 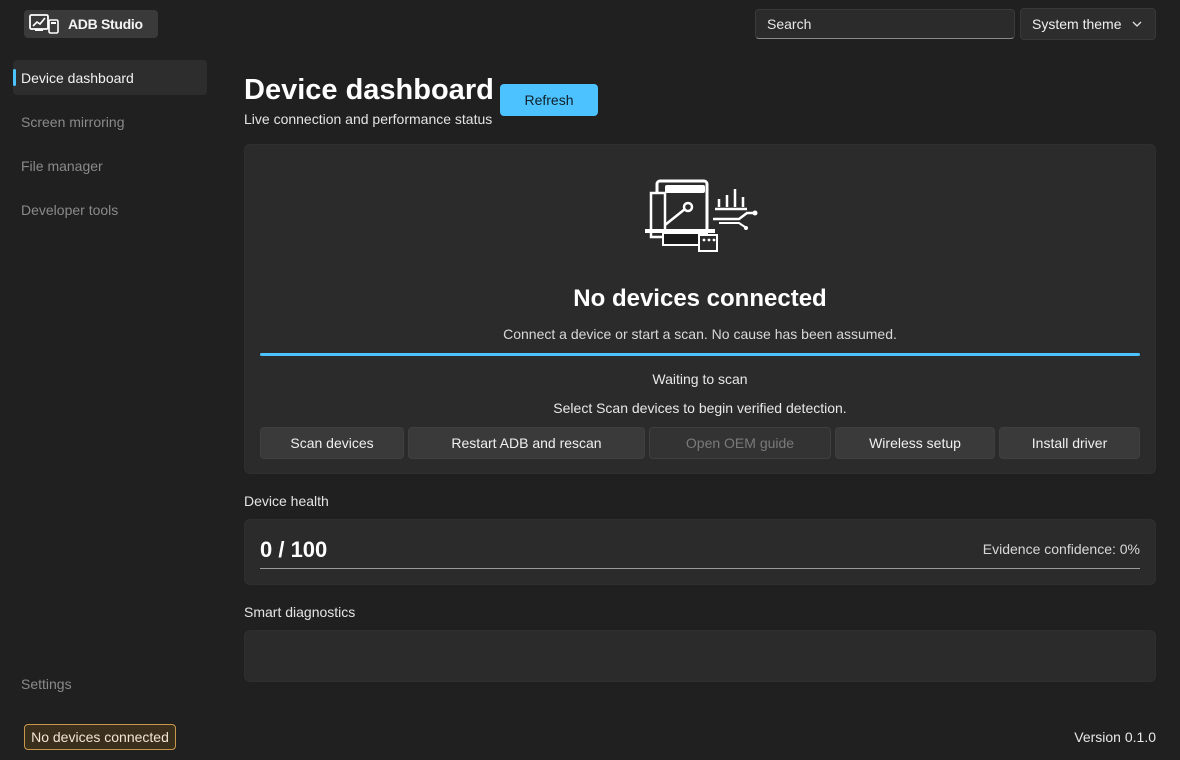 I want to click on restart-adb-button: Restart ADB and rescan, so click(x=526, y=443).